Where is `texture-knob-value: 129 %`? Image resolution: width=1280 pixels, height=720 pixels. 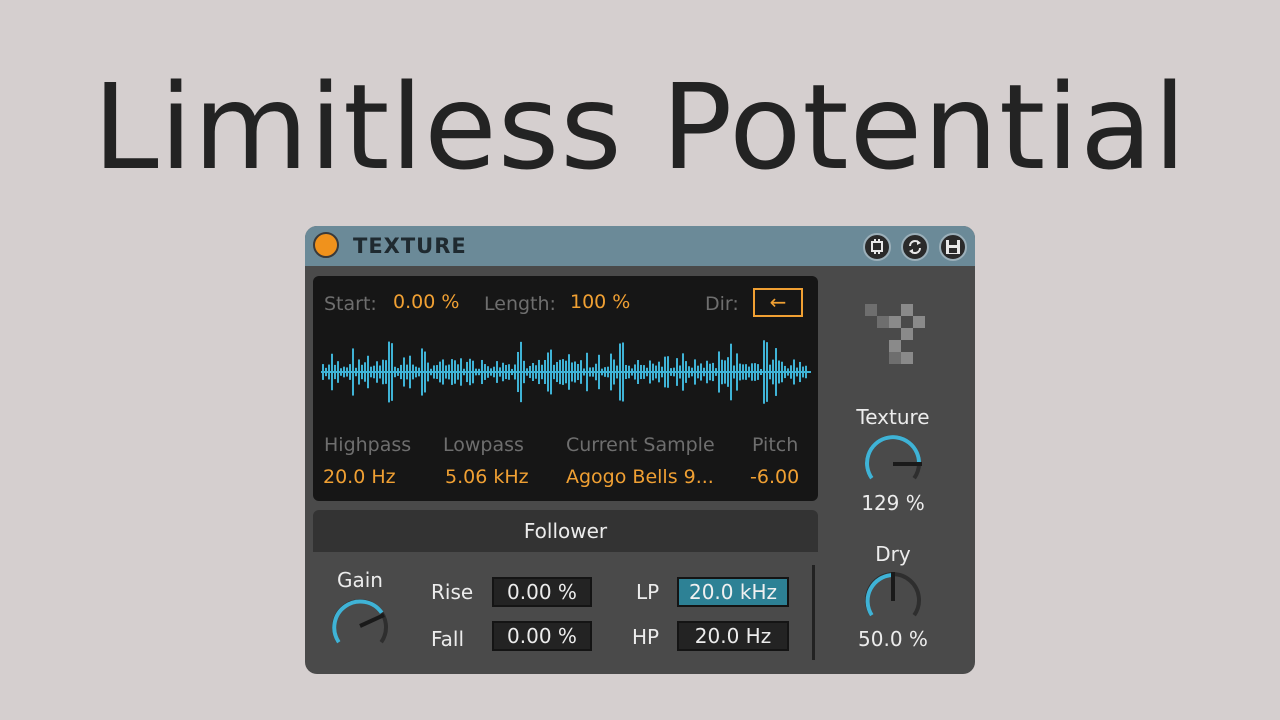
texture-knob-value: 129 % is located at coordinates (893, 503).